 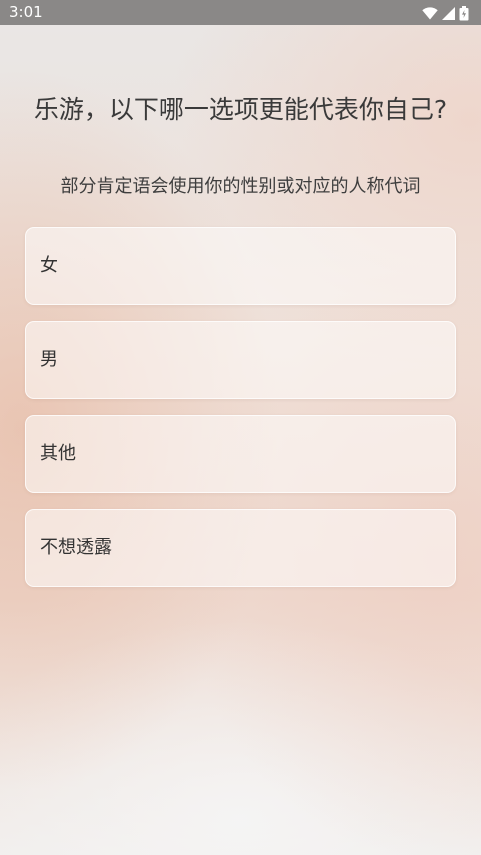 I want to click on question-subtitle: 部分肯定语会使用你的性别或对应的人称代词, so click(x=240, y=186).